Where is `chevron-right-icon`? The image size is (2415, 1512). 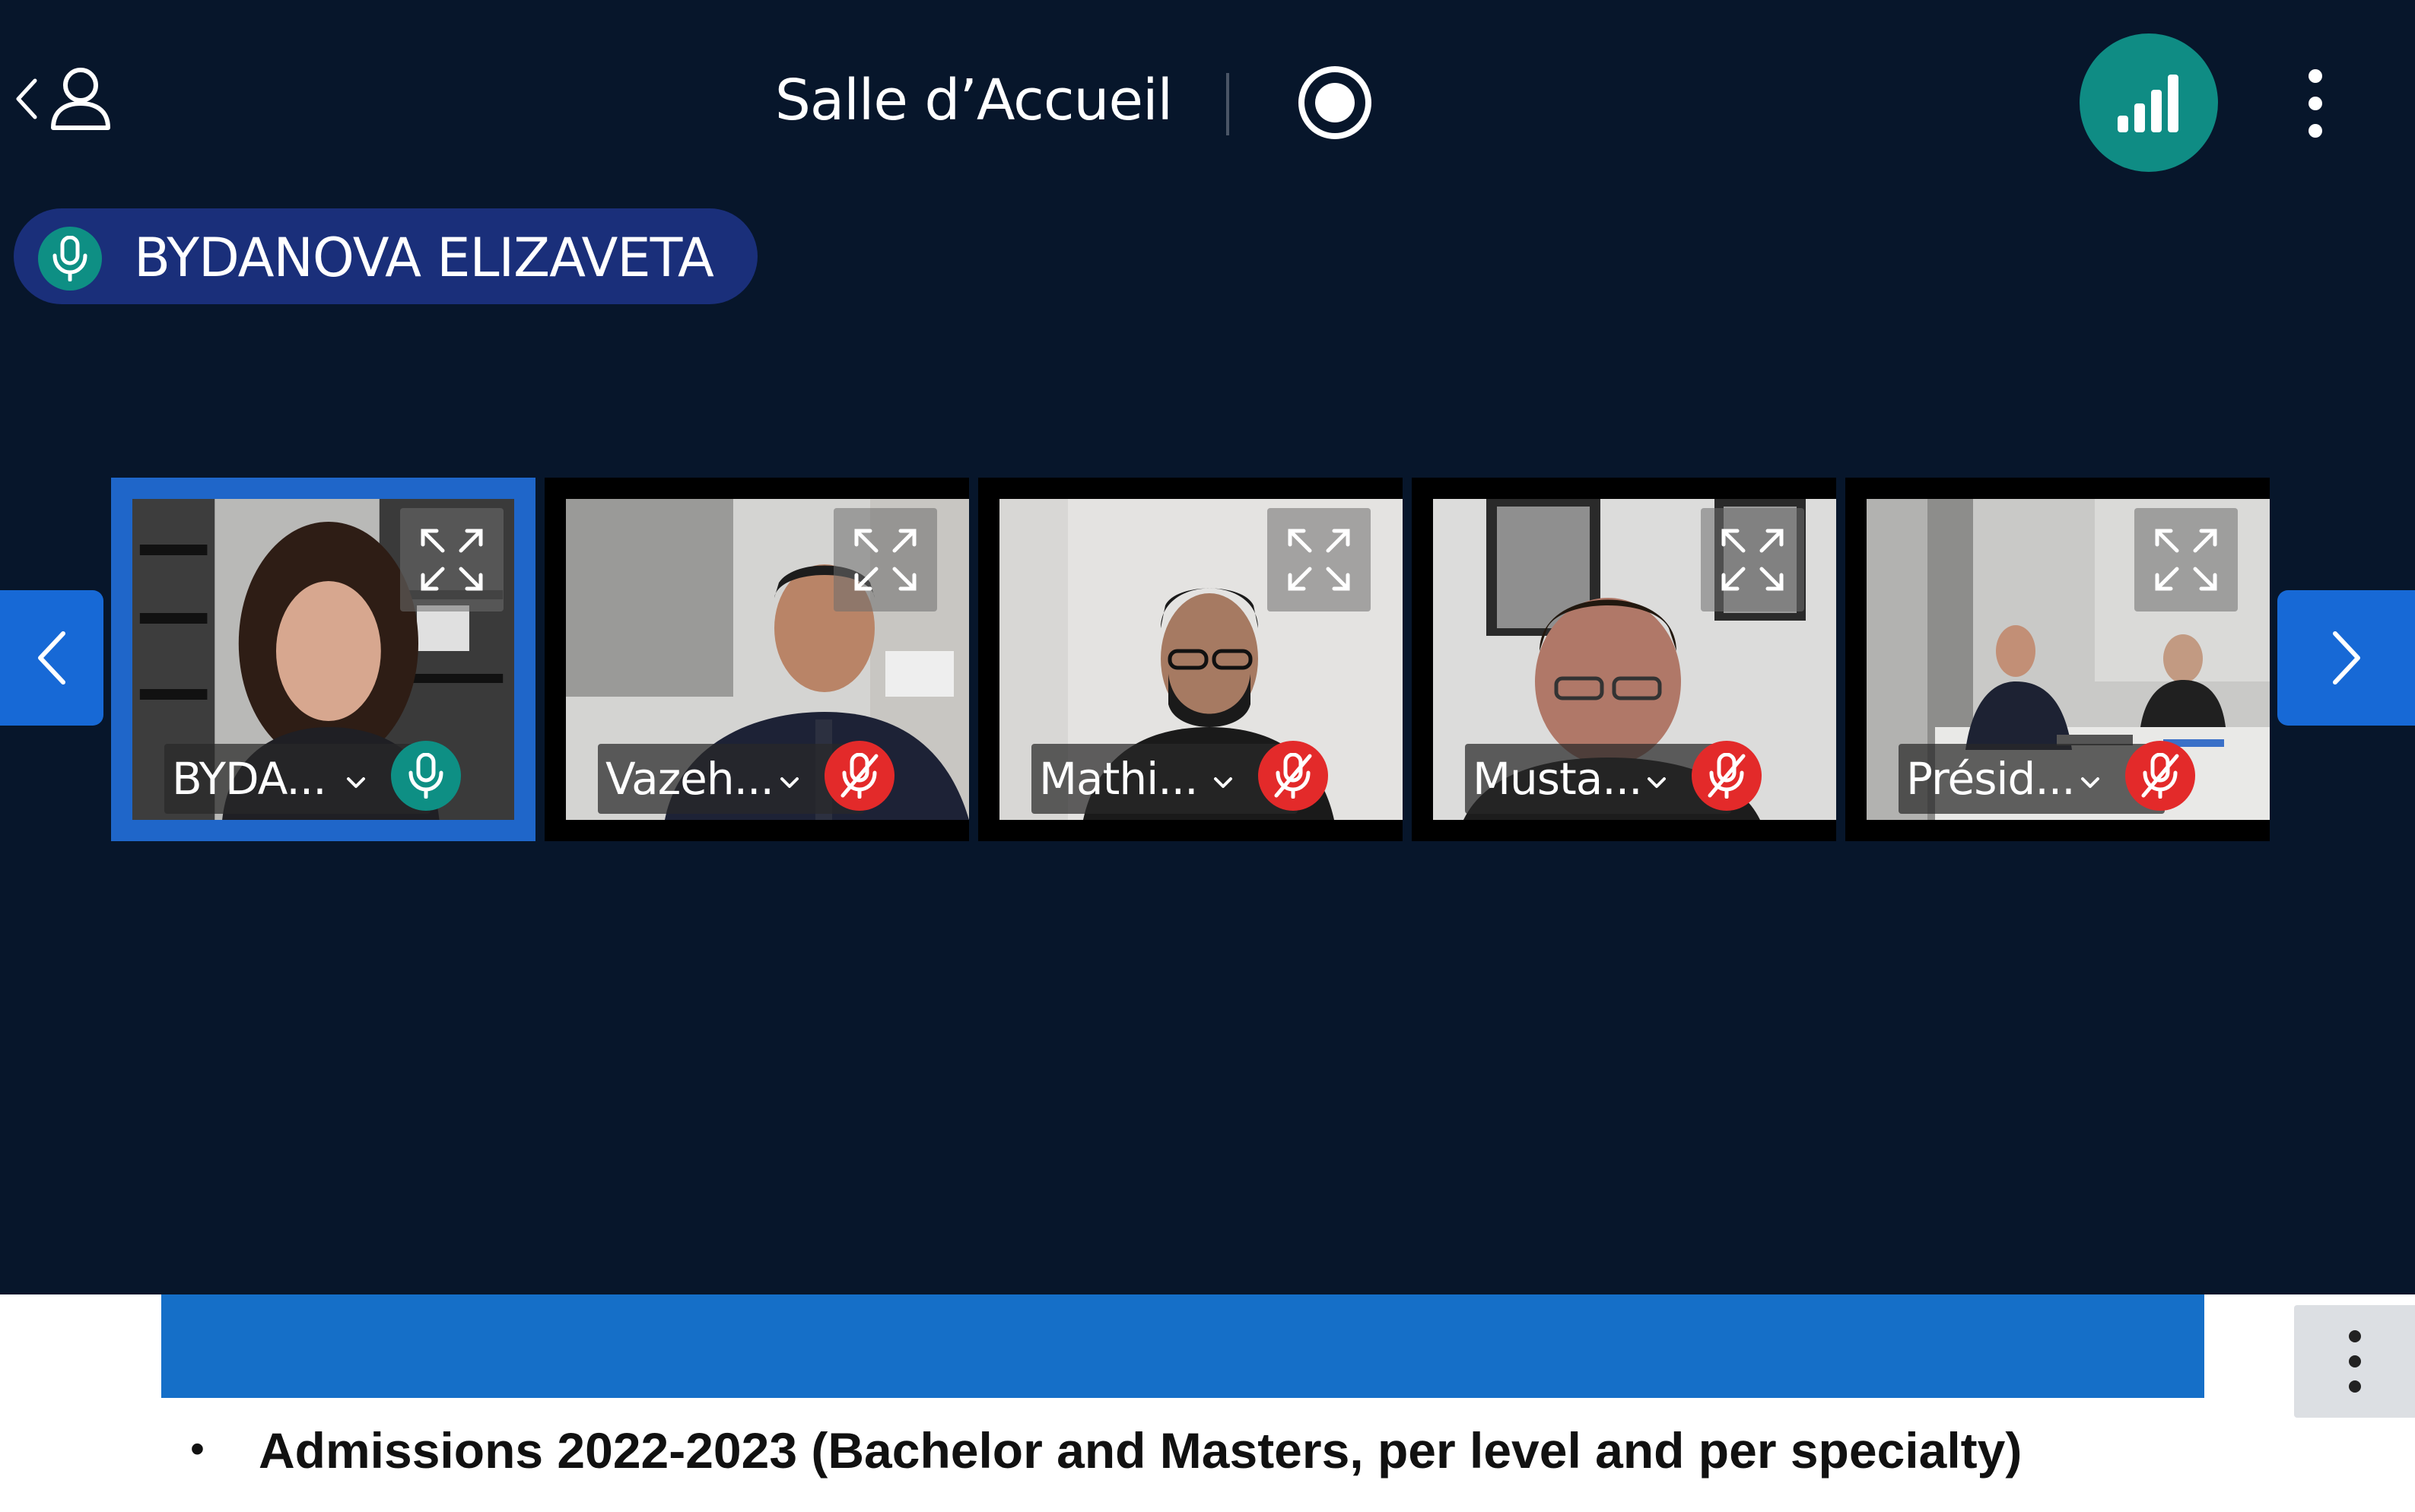
chevron-right-icon is located at coordinates (2346, 658).